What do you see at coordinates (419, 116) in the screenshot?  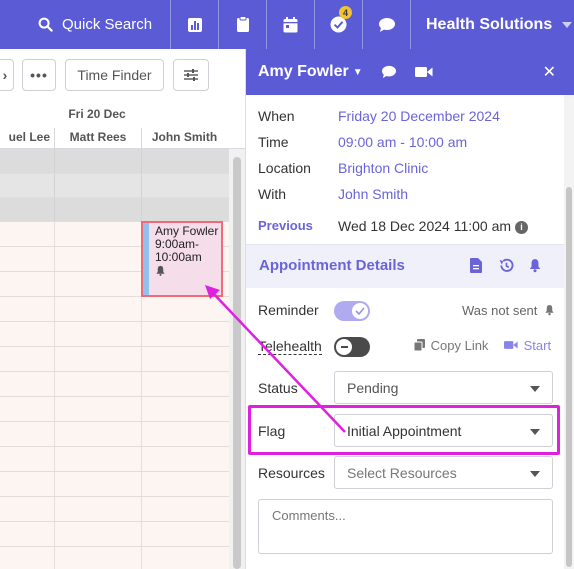 I see `when-value: Friday 20 December 2024` at bounding box center [419, 116].